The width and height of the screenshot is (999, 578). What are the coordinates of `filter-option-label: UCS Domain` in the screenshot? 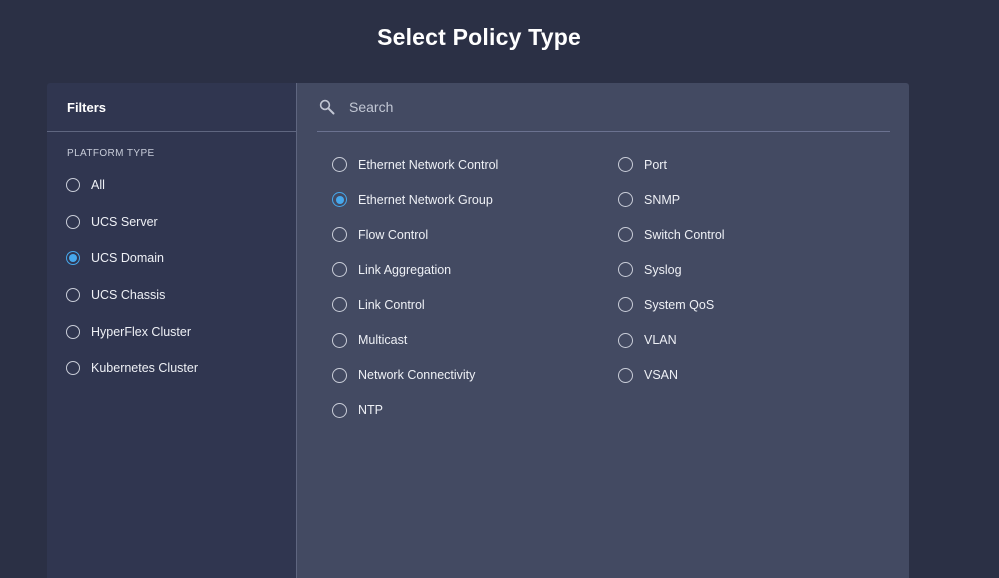 It's located at (127, 258).